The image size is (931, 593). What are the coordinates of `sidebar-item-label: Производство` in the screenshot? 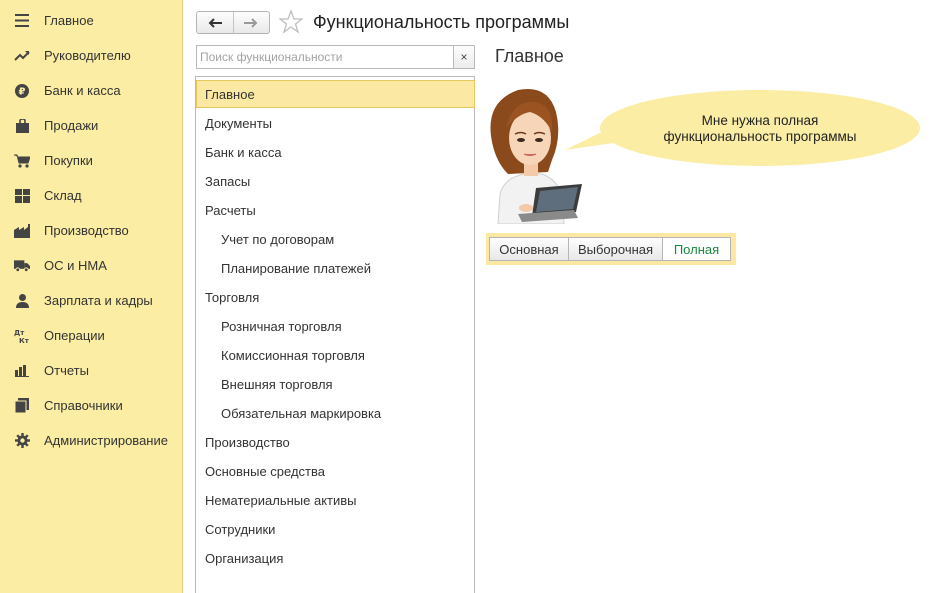 It's located at (86, 230).